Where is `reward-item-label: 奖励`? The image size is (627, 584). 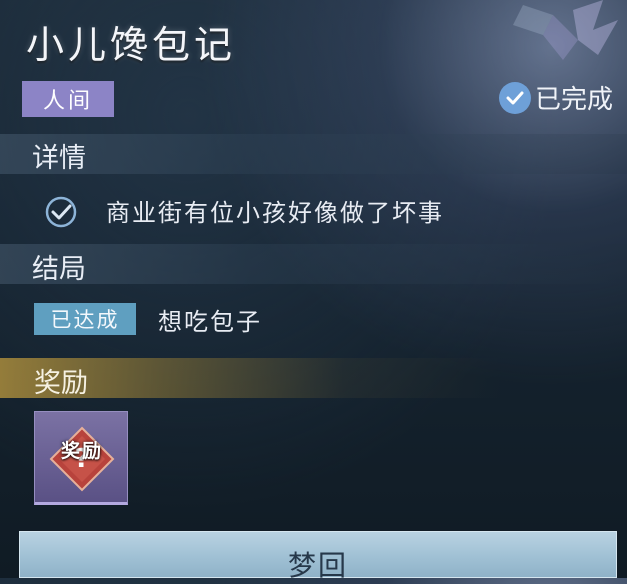 reward-item-label: 奖励 is located at coordinates (81, 451).